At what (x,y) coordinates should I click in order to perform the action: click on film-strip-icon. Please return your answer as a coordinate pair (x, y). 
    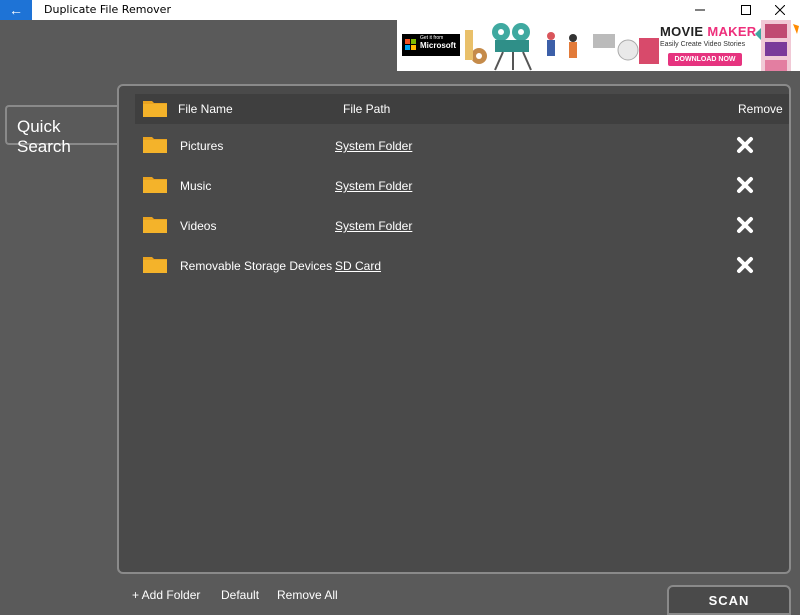
    Looking at the image, I should click on (777, 45).